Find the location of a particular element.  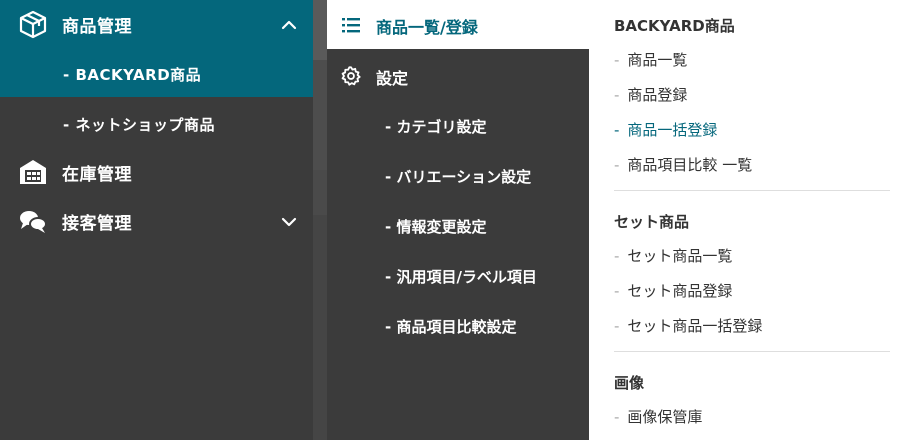

link-label: 商品登録 is located at coordinates (657, 95).